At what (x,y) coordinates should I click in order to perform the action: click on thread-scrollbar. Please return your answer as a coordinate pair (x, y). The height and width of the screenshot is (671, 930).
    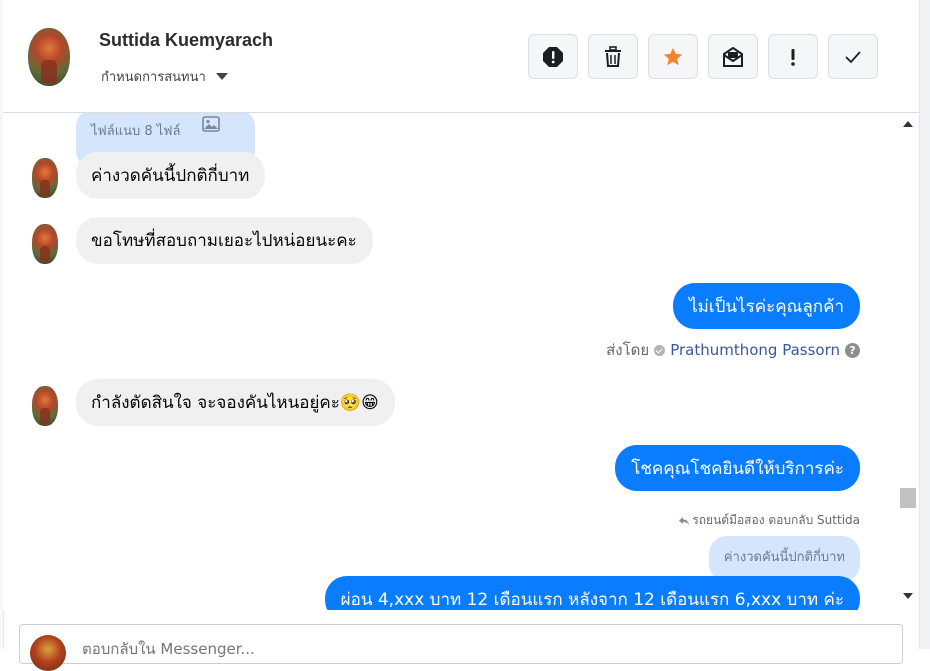
    Looking at the image, I should click on (908, 361).